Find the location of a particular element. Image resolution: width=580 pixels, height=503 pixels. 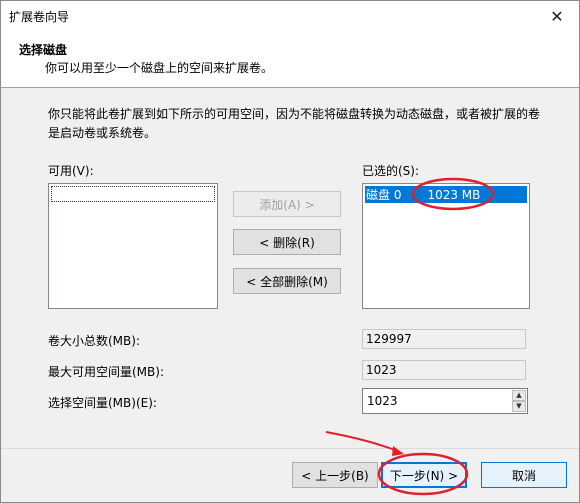

cancel-button: 取消 is located at coordinates (524, 475).